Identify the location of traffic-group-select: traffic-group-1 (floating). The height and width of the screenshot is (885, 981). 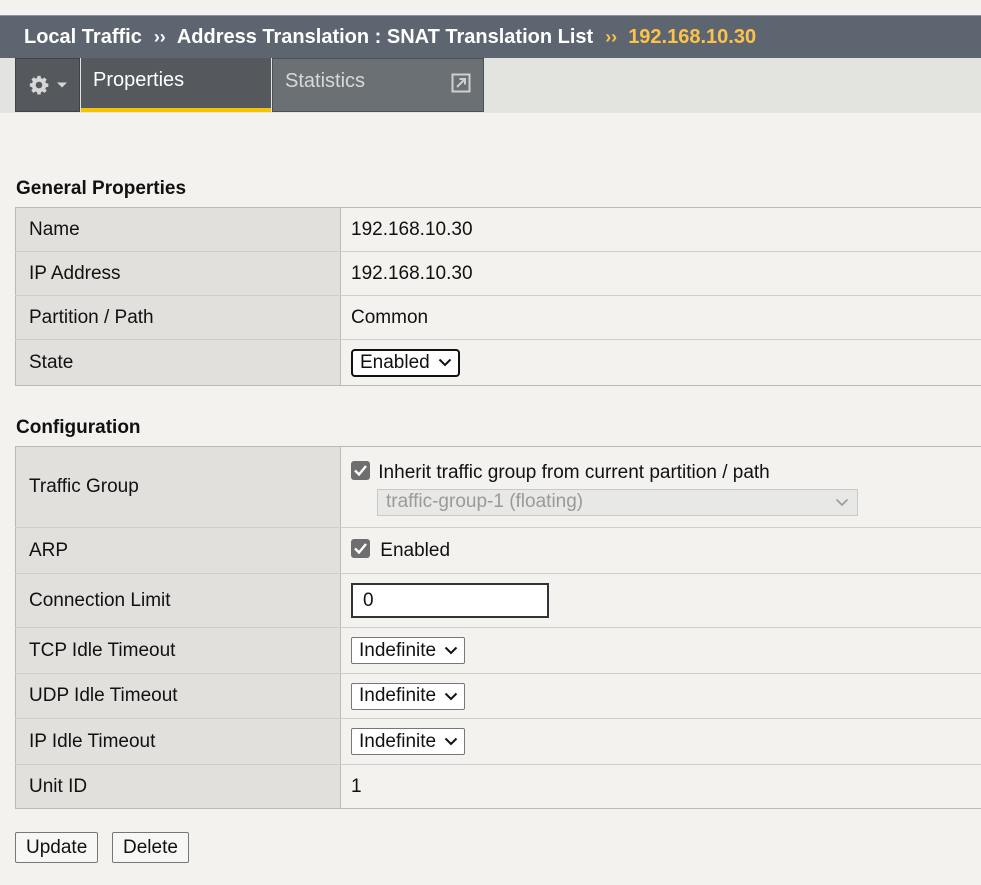
(617, 502).